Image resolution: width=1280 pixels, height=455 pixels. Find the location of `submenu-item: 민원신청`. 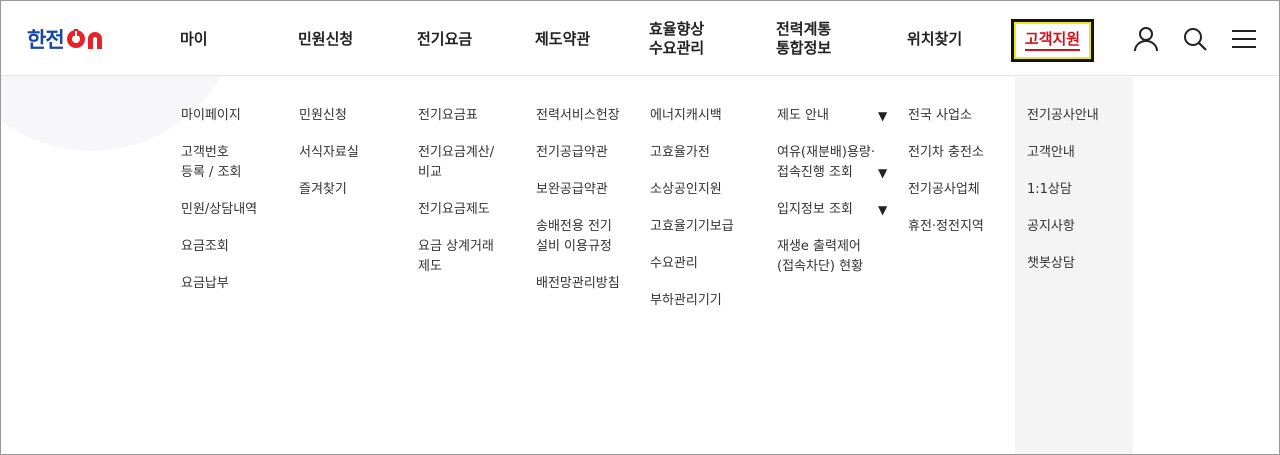

submenu-item: 민원신청 is located at coordinates (329, 116).